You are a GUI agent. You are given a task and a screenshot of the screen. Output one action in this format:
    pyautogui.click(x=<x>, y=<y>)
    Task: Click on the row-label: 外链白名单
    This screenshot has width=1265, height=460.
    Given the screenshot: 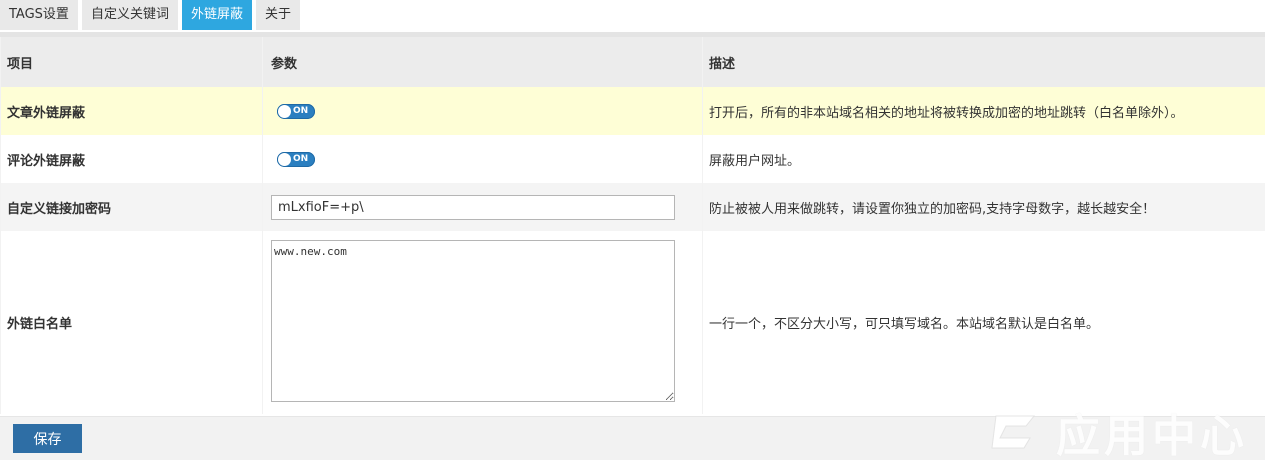 What is the action you would take?
    pyautogui.click(x=131, y=322)
    